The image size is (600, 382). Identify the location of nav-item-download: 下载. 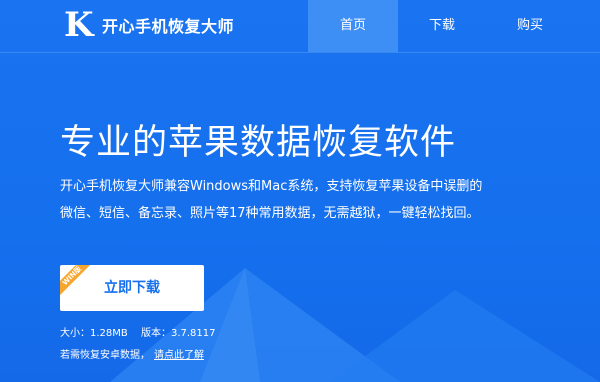
(442, 26).